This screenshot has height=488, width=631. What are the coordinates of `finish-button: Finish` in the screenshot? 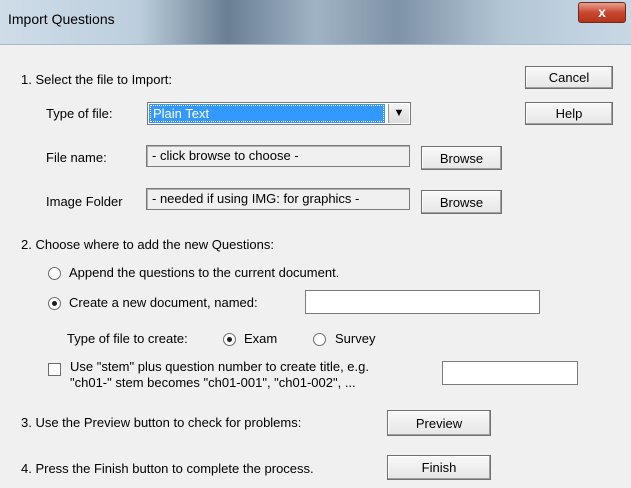 It's located at (439, 467).